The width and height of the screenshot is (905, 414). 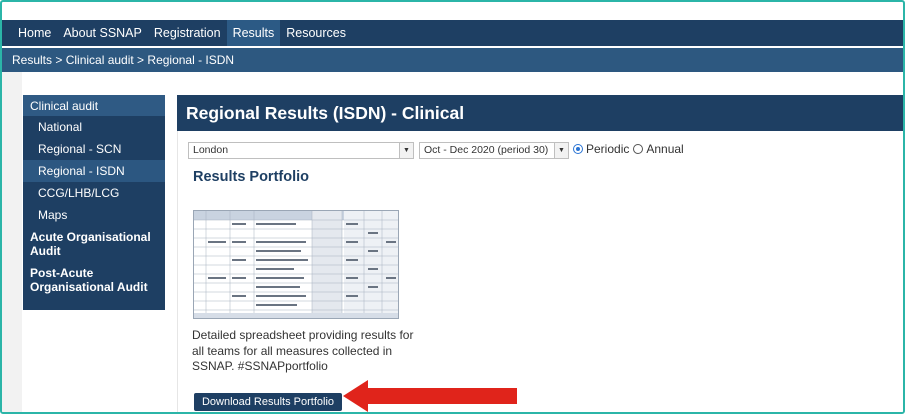 What do you see at coordinates (94, 127) in the screenshot?
I see `sidebar-item-national: National` at bounding box center [94, 127].